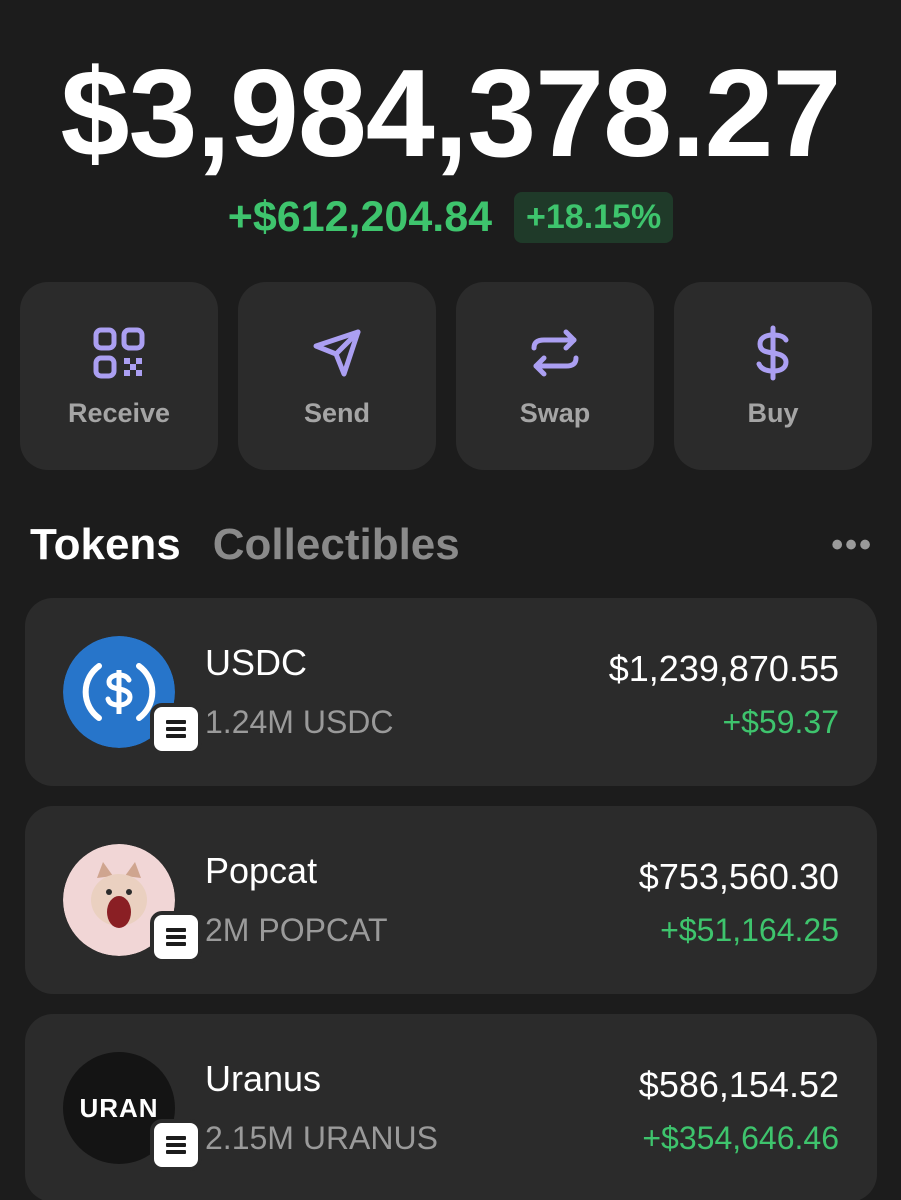 Image resolution: width=901 pixels, height=1200 pixels. Describe the element at coordinates (299, 722) in the screenshot. I see `token-amount: 1.24M USDC` at that location.